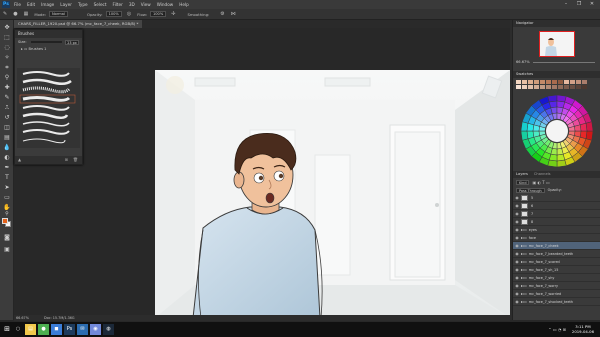 The width and height of the screenshot is (600, 337). What do you see at coordinates (556, 131) in the screenshot?
I see `color-wheel` at bounding box center [556, 131].